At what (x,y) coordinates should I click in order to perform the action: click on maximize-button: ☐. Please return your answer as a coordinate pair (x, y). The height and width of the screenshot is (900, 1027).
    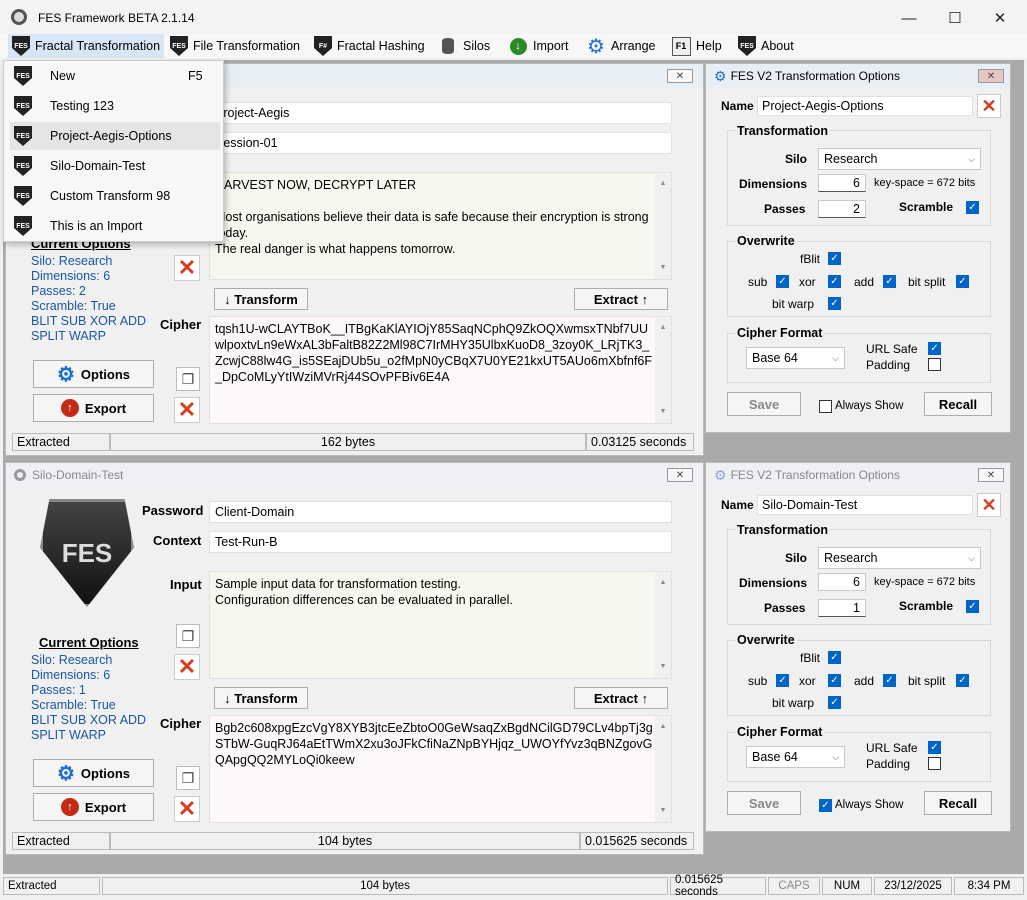
    Looking at the image, I should click on (955, 18).